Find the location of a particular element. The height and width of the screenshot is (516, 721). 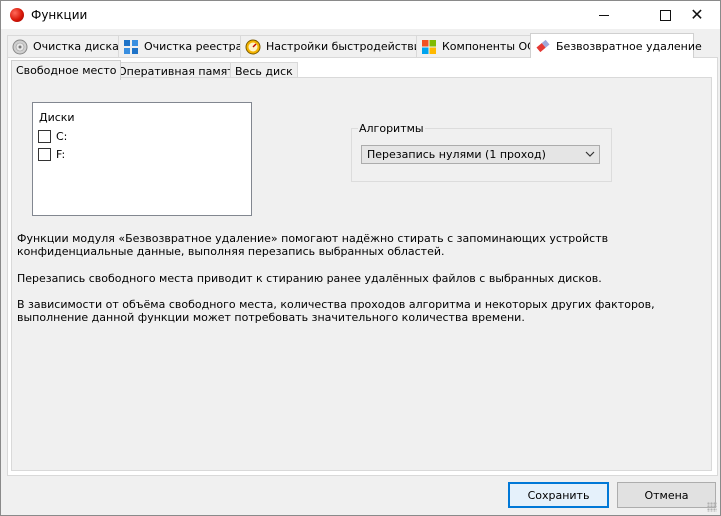

subtab-free-space: Свободное место is located at coordinates (66, 70).